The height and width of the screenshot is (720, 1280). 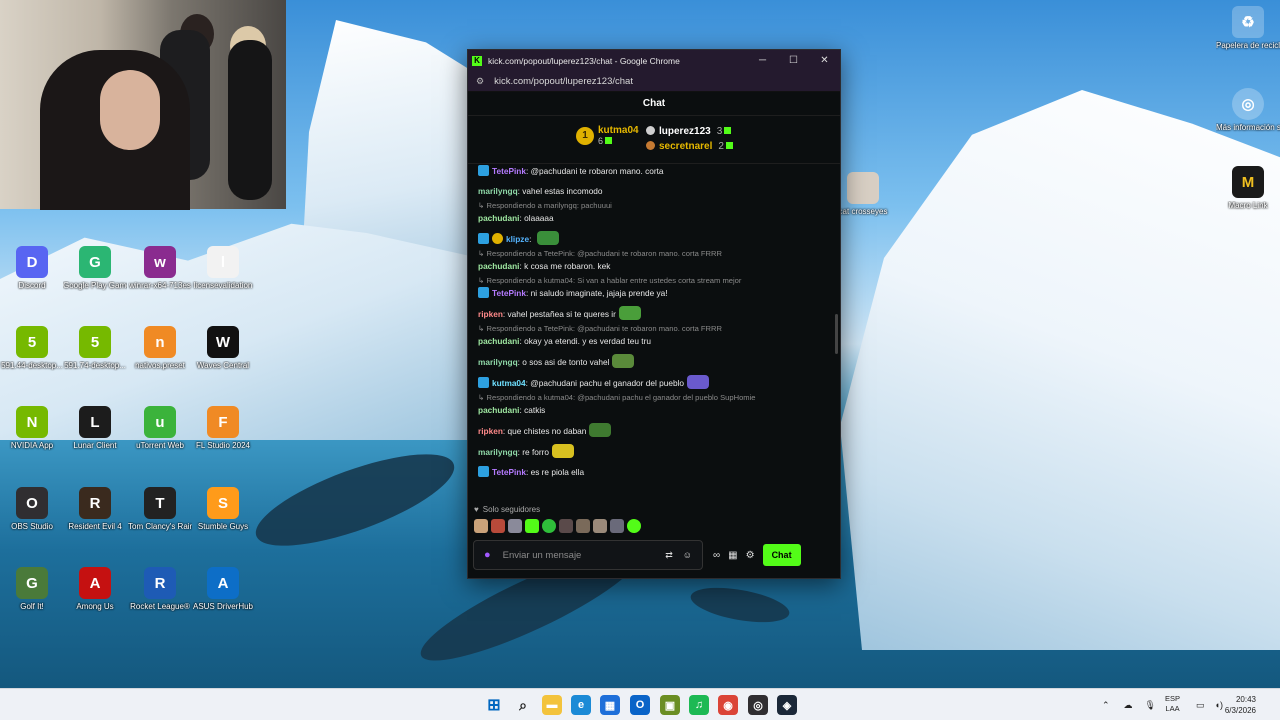 What do you see at coordinates (160, 589) in the screenshot?
I see `desktop-icon: R Rocket League®` at bounding box center [160, 589].